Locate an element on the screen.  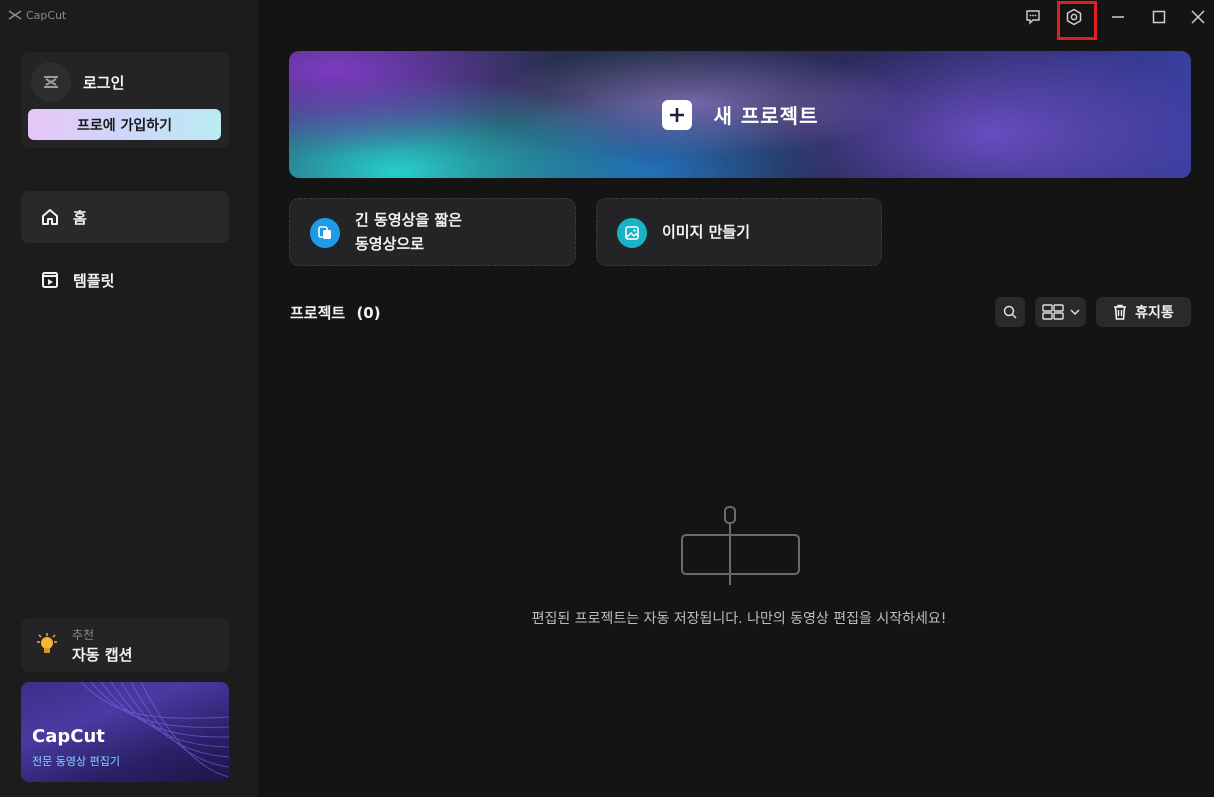
grid-view-icon is located at coordinates (1052, 312).